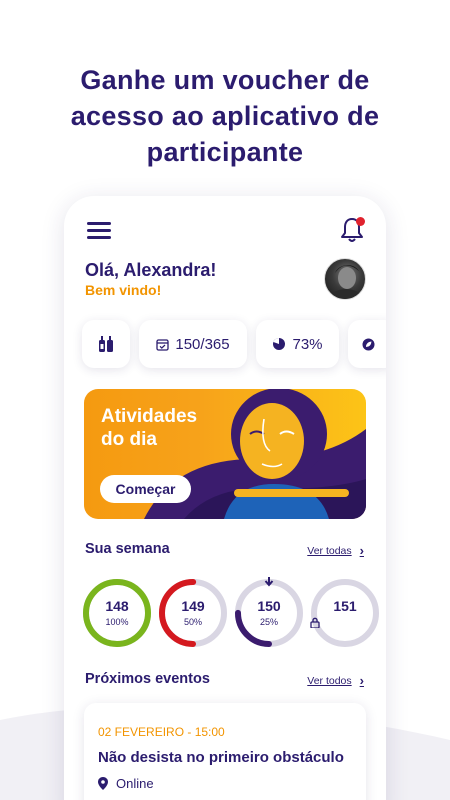 The image size is (450, 800). What do you see at coordinates (163, 344) in the screenshot?
I see `calendar-icon` at bounding box center [163, 344].